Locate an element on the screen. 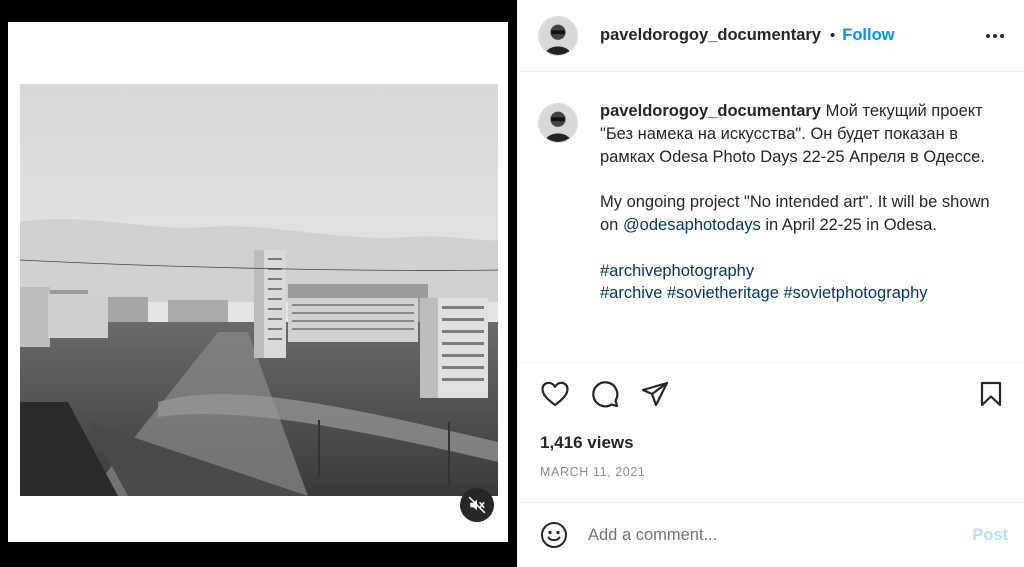  caption-username: paveldorogoy_documentary is located at coordinates (710, 111).